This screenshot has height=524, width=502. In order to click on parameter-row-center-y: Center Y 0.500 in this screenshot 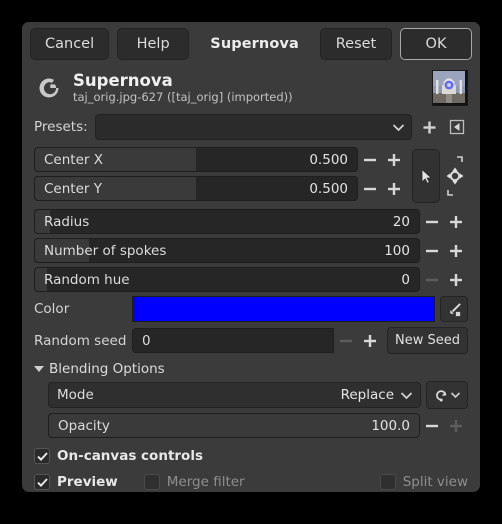, I will do `click(220, 188)`.